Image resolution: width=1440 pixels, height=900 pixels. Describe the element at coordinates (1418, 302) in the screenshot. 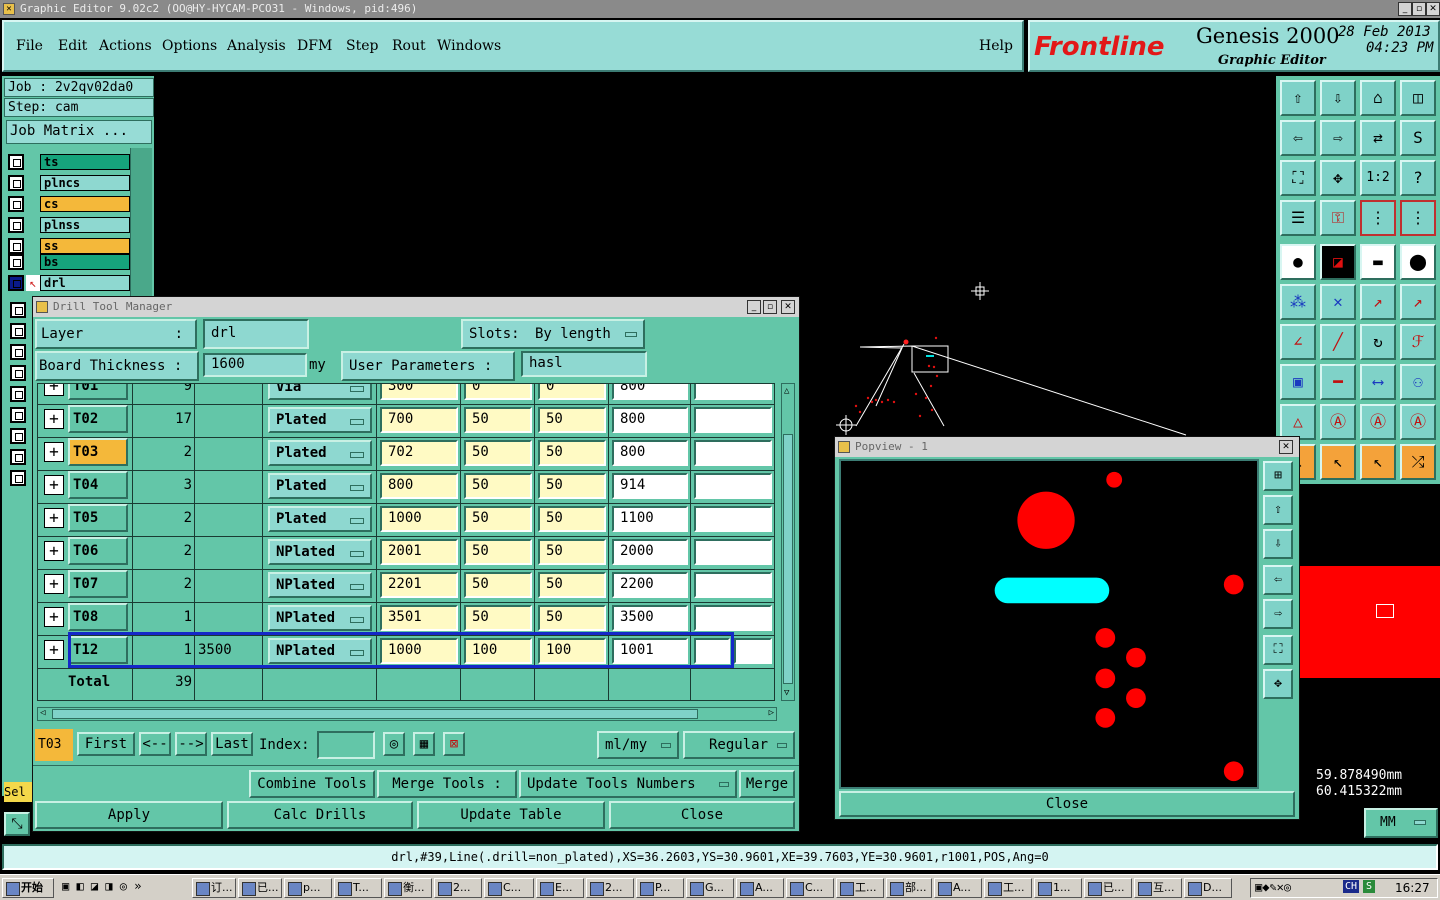

I see `tool-line2-icon: ↗` at that location.